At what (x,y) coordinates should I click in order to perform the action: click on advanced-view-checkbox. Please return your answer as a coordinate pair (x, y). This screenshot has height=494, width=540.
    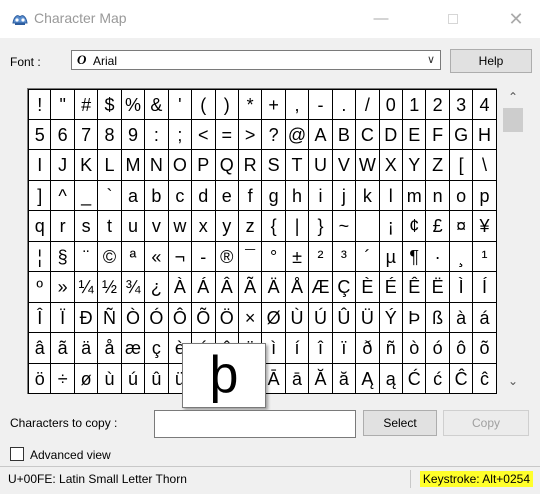
    Looking at the image, I should click on (17, 454).